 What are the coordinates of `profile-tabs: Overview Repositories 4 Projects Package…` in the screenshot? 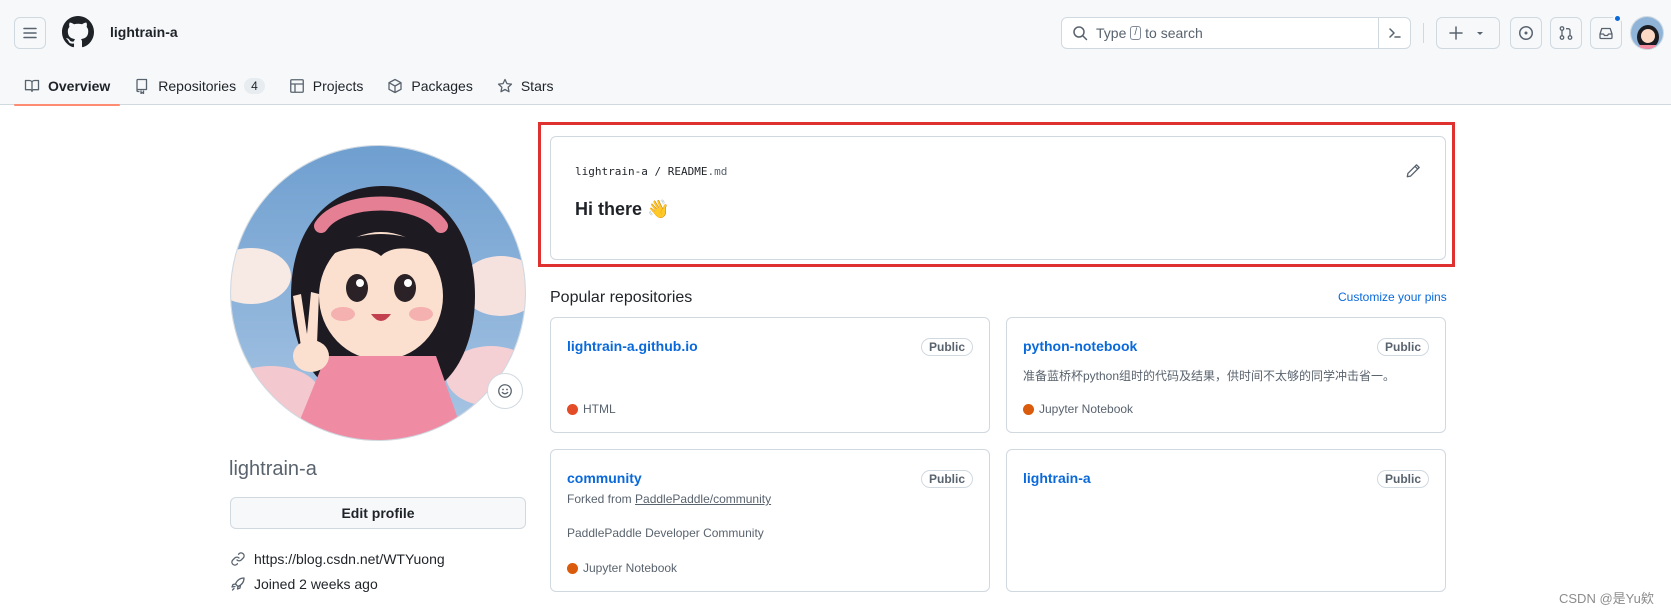 It's located at (291, 86).